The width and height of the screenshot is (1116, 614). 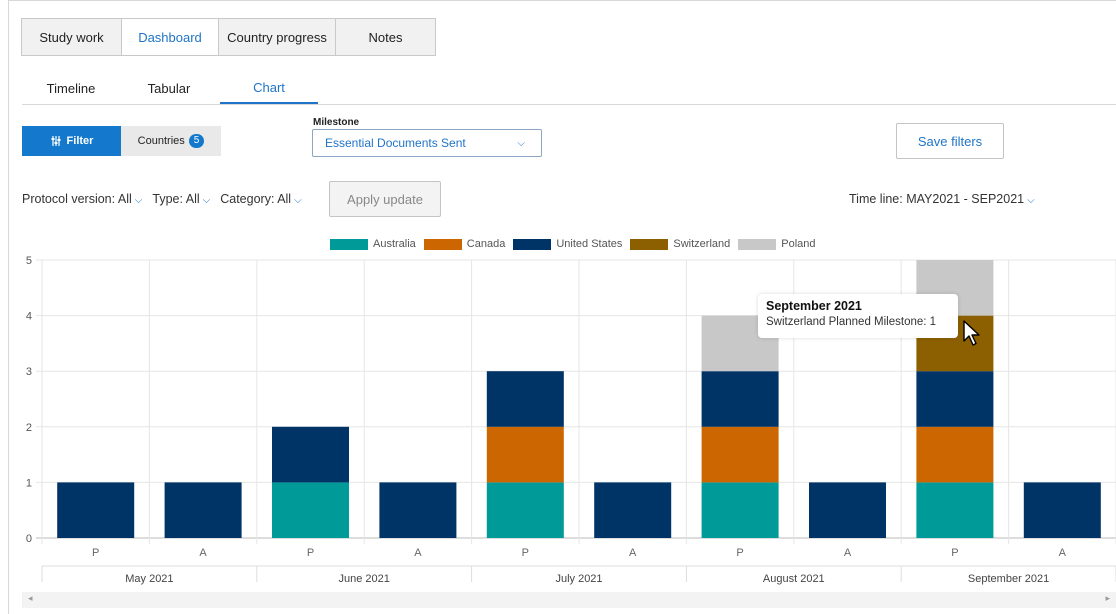 I want to click on y-tick-label: 1, so click(x=29, y=483).